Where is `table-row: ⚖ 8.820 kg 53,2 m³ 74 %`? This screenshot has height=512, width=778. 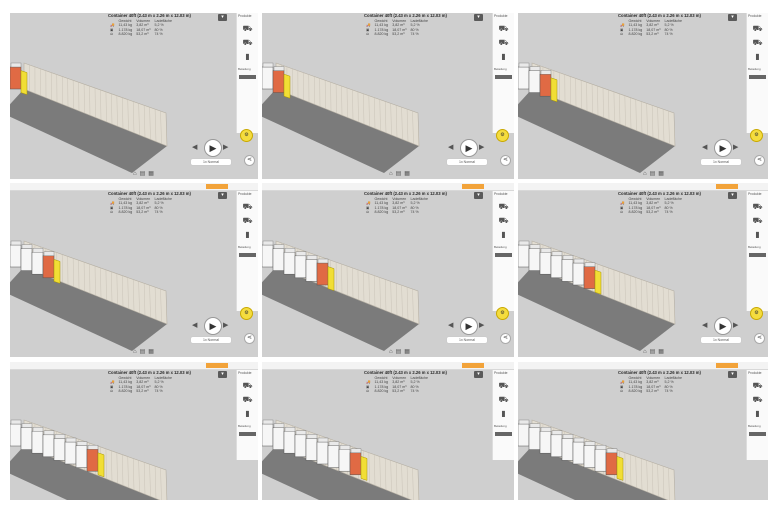
table-row: ⚖ 8.820 kg 53,2 m³ 74 % is located at coordinates (136, 34).